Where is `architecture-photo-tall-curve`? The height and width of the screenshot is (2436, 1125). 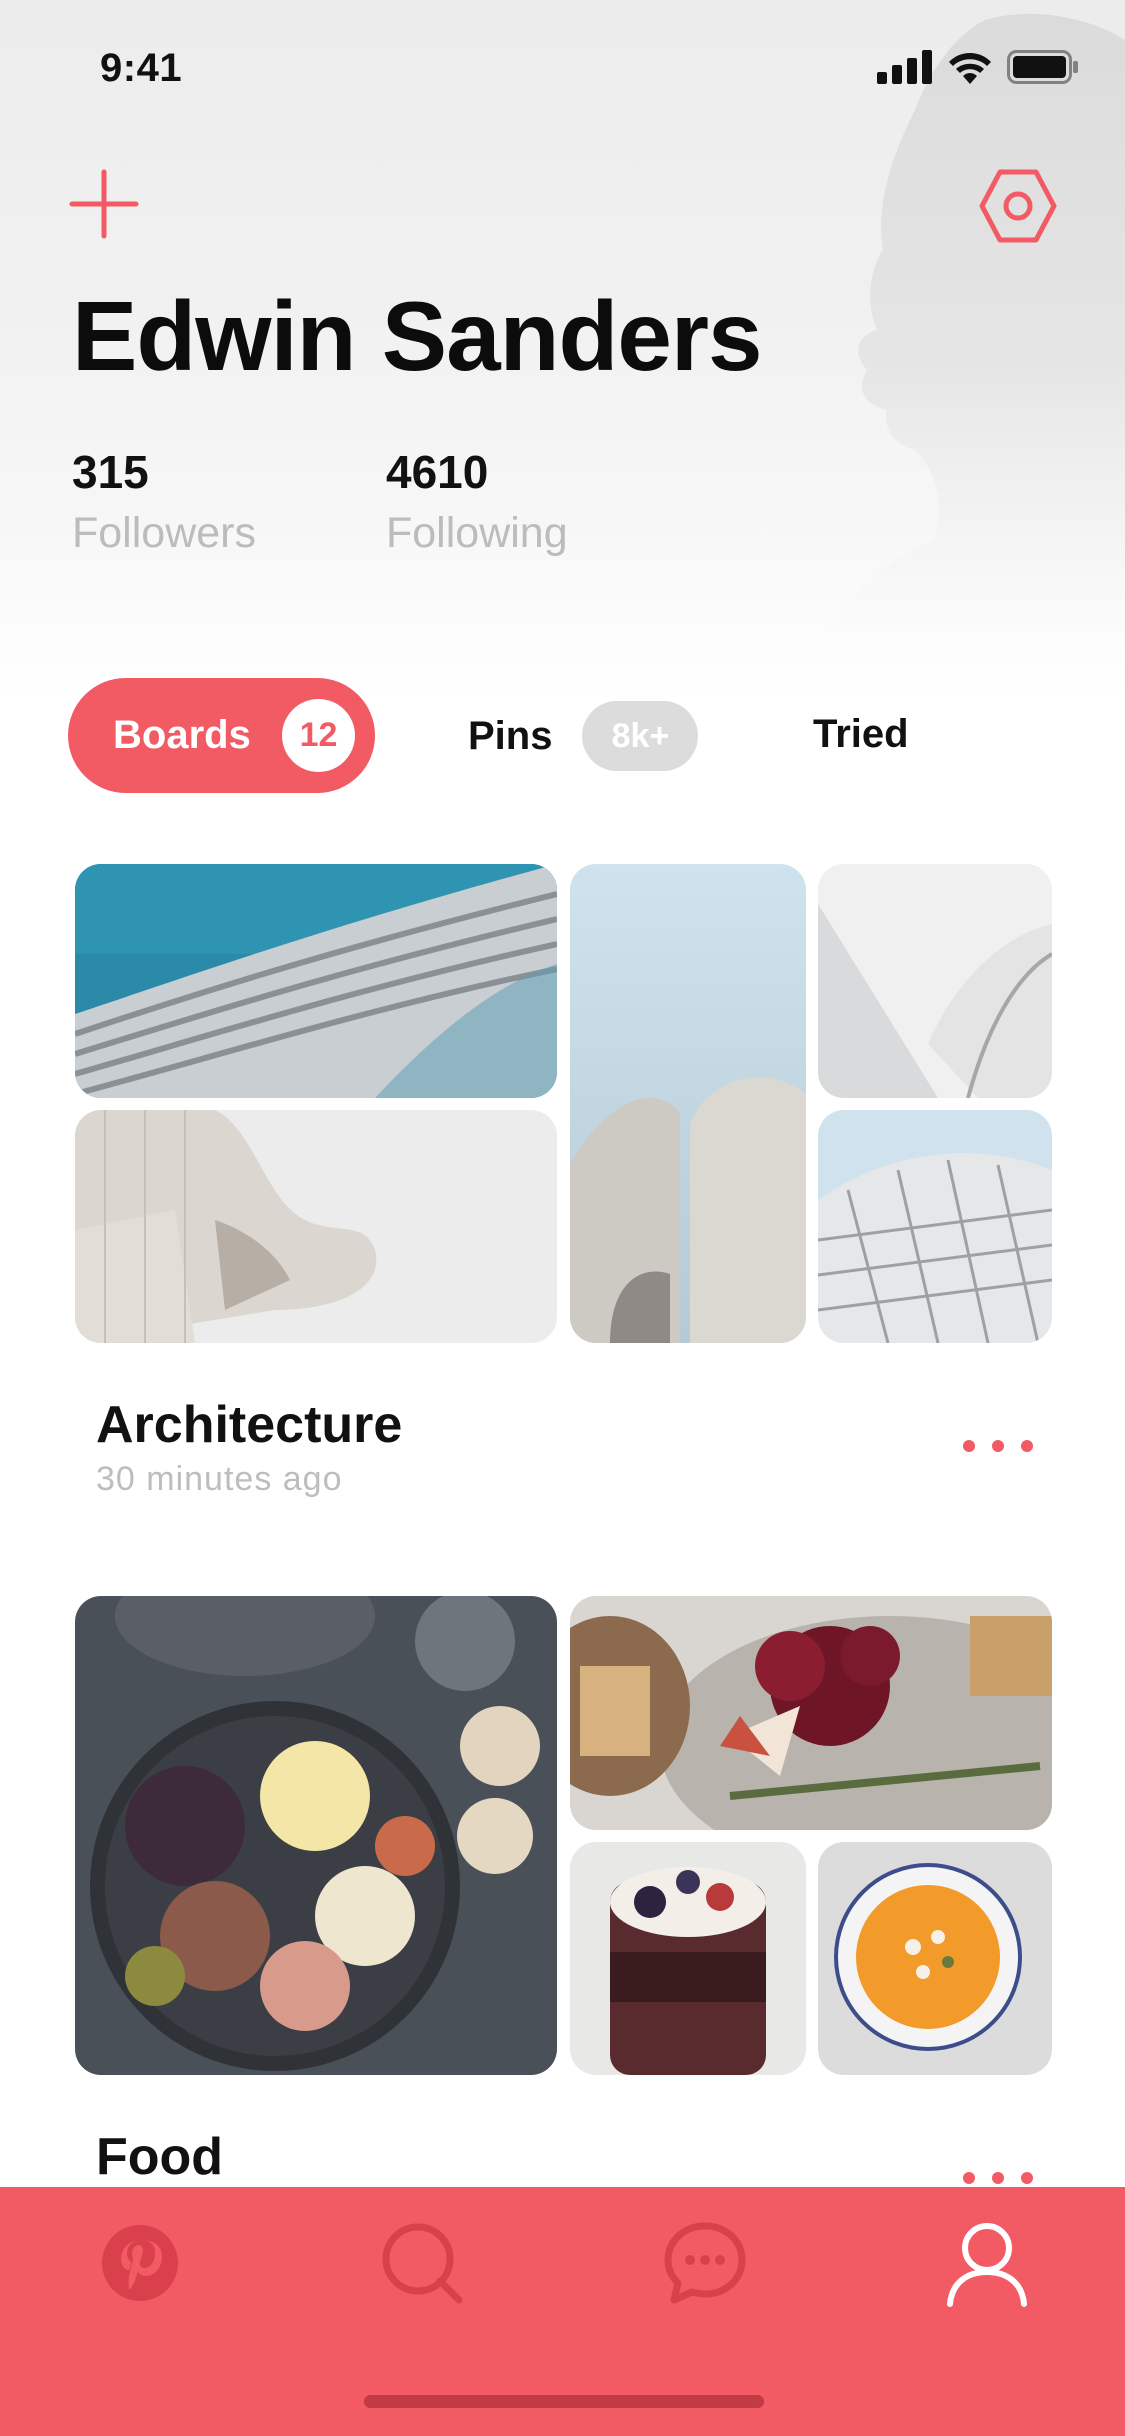 architecture-photo-tall-curve is located at coordinates (688, 1103).